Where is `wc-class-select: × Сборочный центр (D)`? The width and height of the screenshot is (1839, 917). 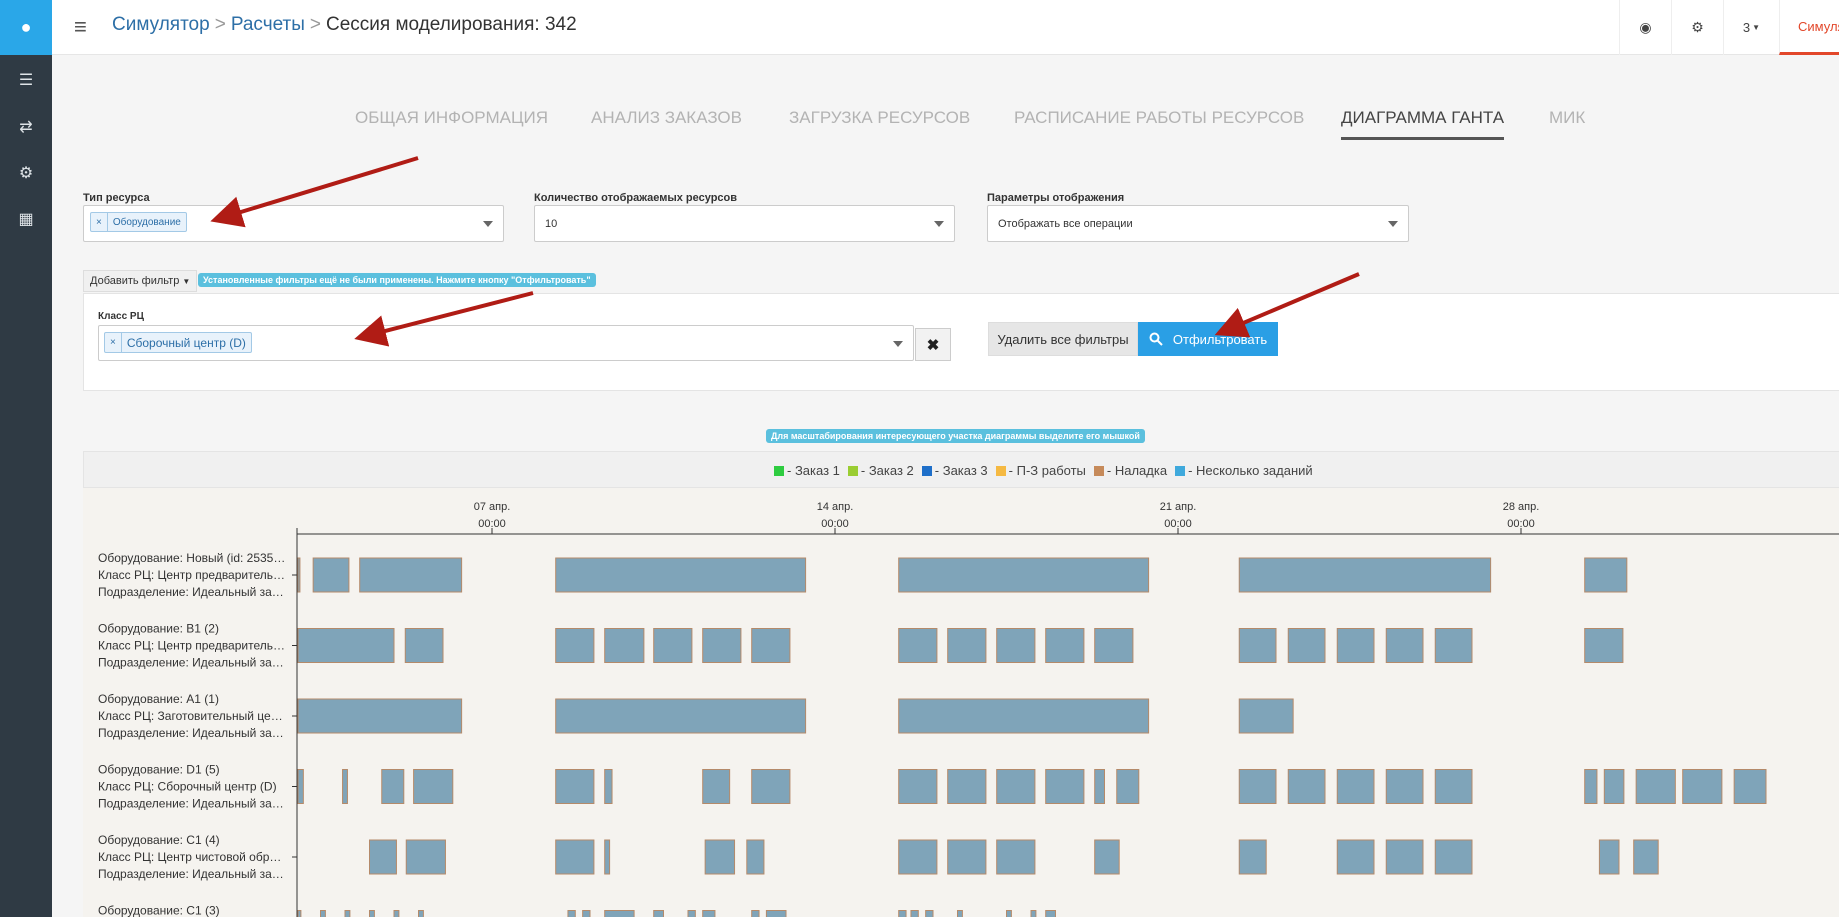 wc-class-select: × Сборочный центр (D) is located at coordinates (506, 343).